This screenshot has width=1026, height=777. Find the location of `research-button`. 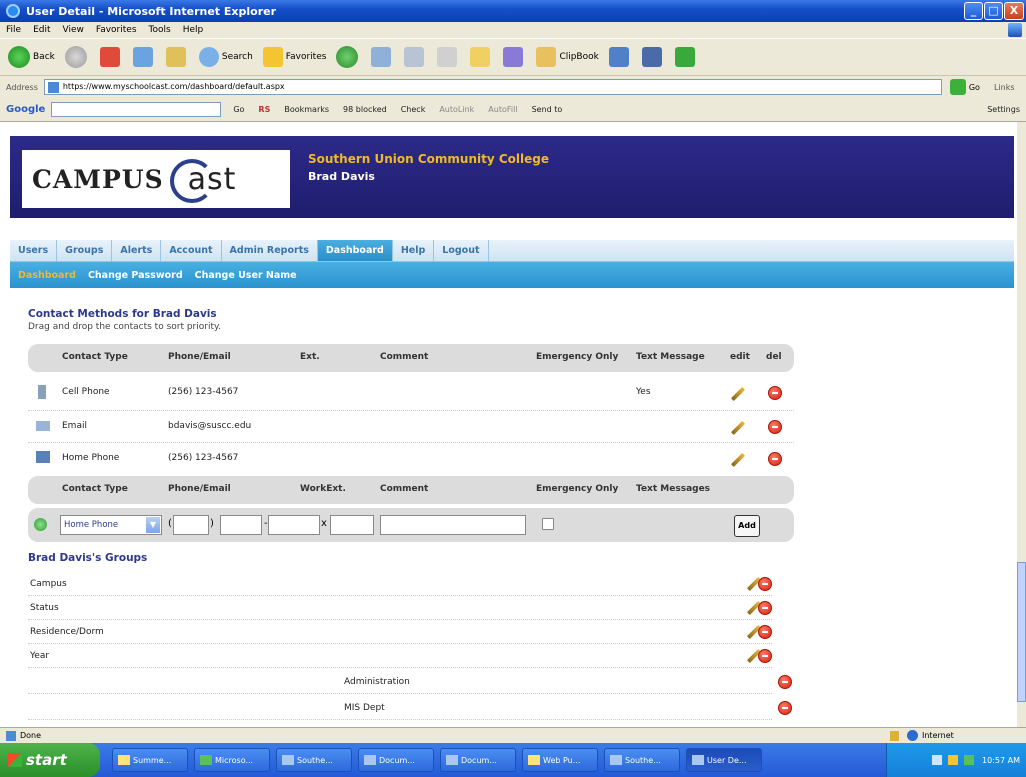

research-button is located at coordinates (620, 57).